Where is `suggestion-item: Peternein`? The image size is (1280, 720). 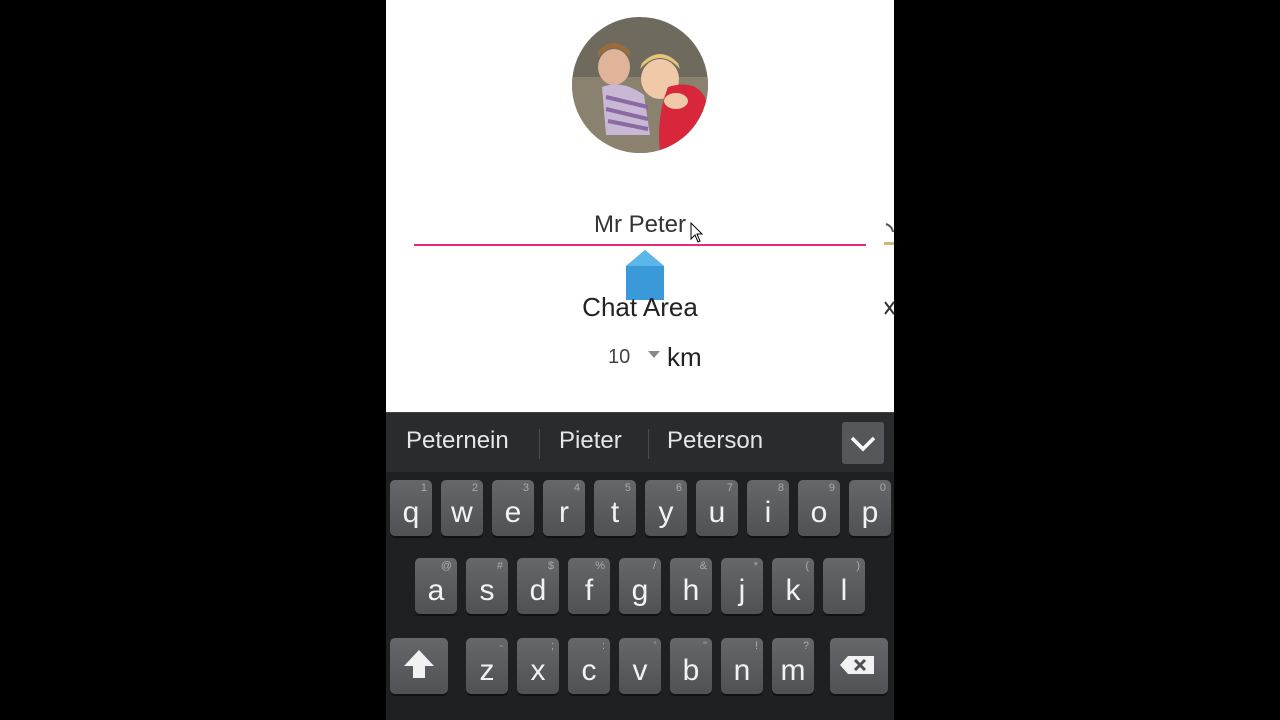 suggestion-item: Peternein is located at coordinates (457, 441).